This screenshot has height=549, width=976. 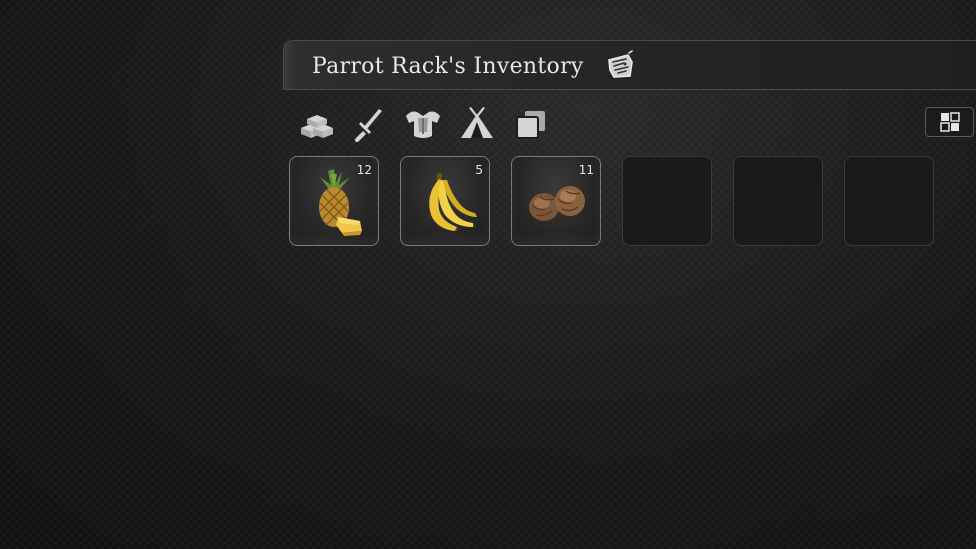 What do you see at coordinates (364, 170) in the screenshot?
I see `item-quantity: 12` at bounding box center [364, 170].